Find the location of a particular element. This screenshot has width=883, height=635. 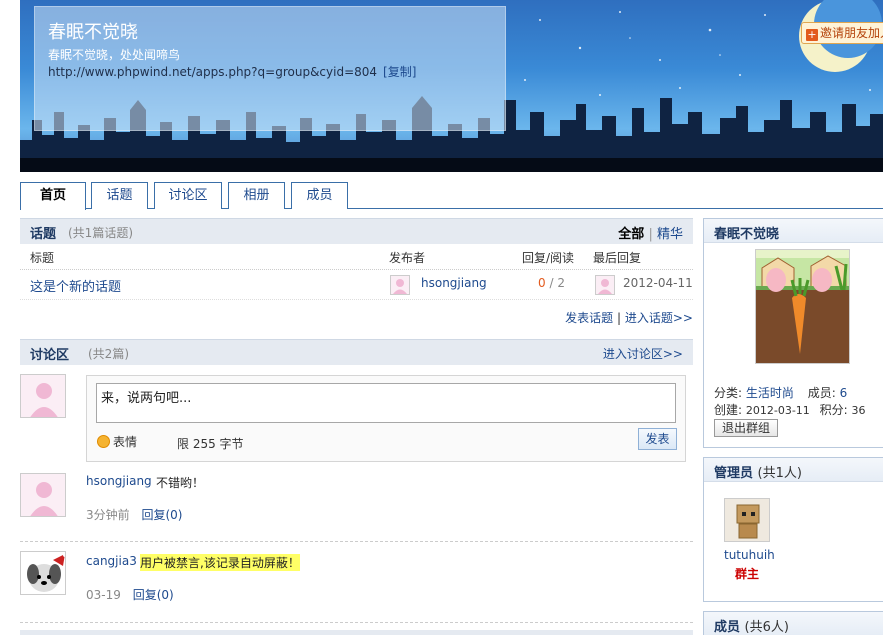

dog-avatar-icon is located at coordinates (43, 573).